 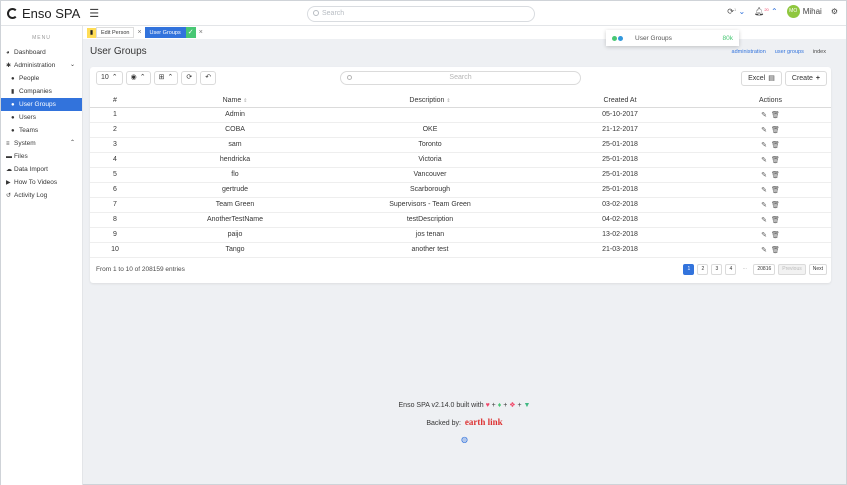 What do you see at coordinates (109, 78) in the screenshot?
I see `per-page-select: 10 ⌃` at bounding box center [109, 78].